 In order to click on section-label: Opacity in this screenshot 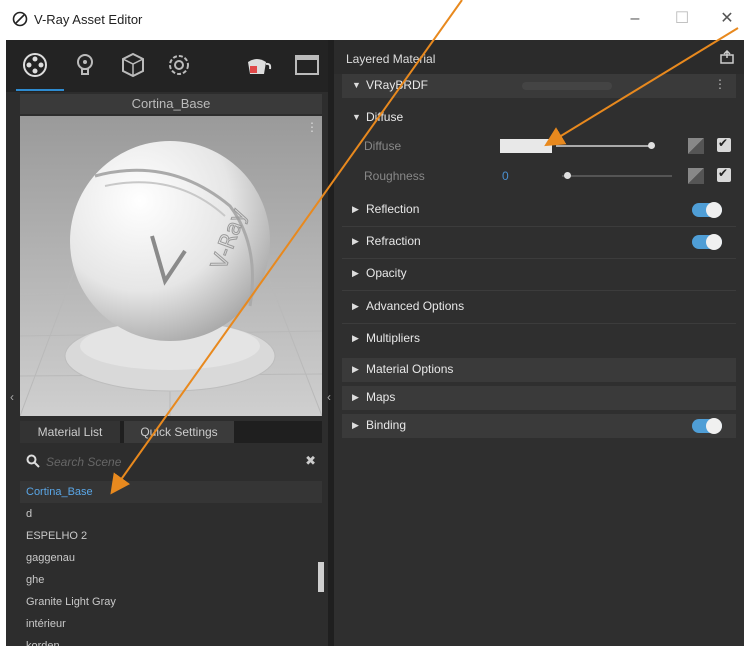, I will do `click(386, 273)`.